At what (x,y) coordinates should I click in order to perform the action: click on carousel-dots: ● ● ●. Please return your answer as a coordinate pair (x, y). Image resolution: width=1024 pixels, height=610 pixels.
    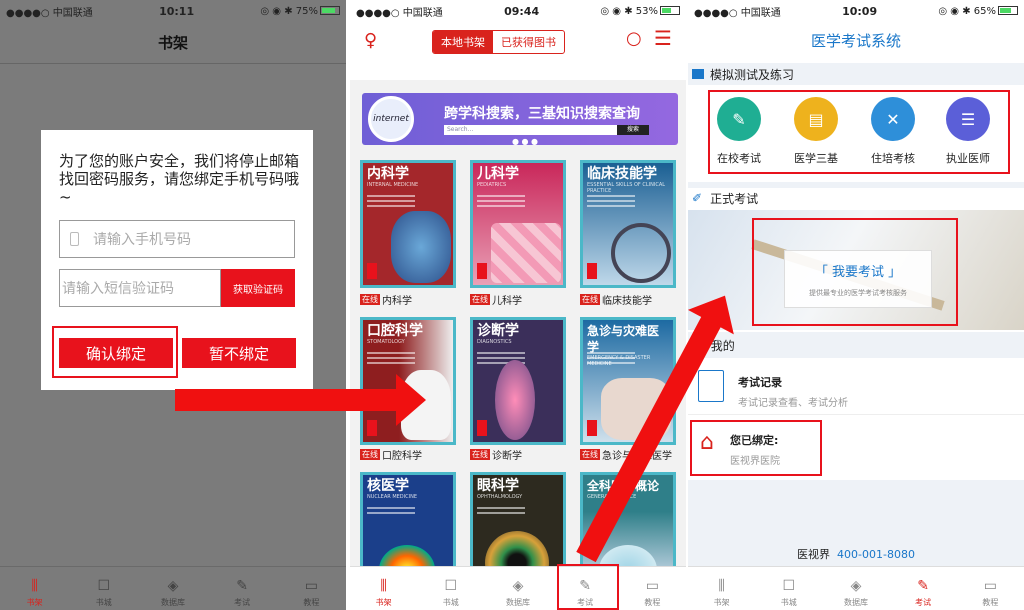
    Looking at the image, I should click on (525, 141).